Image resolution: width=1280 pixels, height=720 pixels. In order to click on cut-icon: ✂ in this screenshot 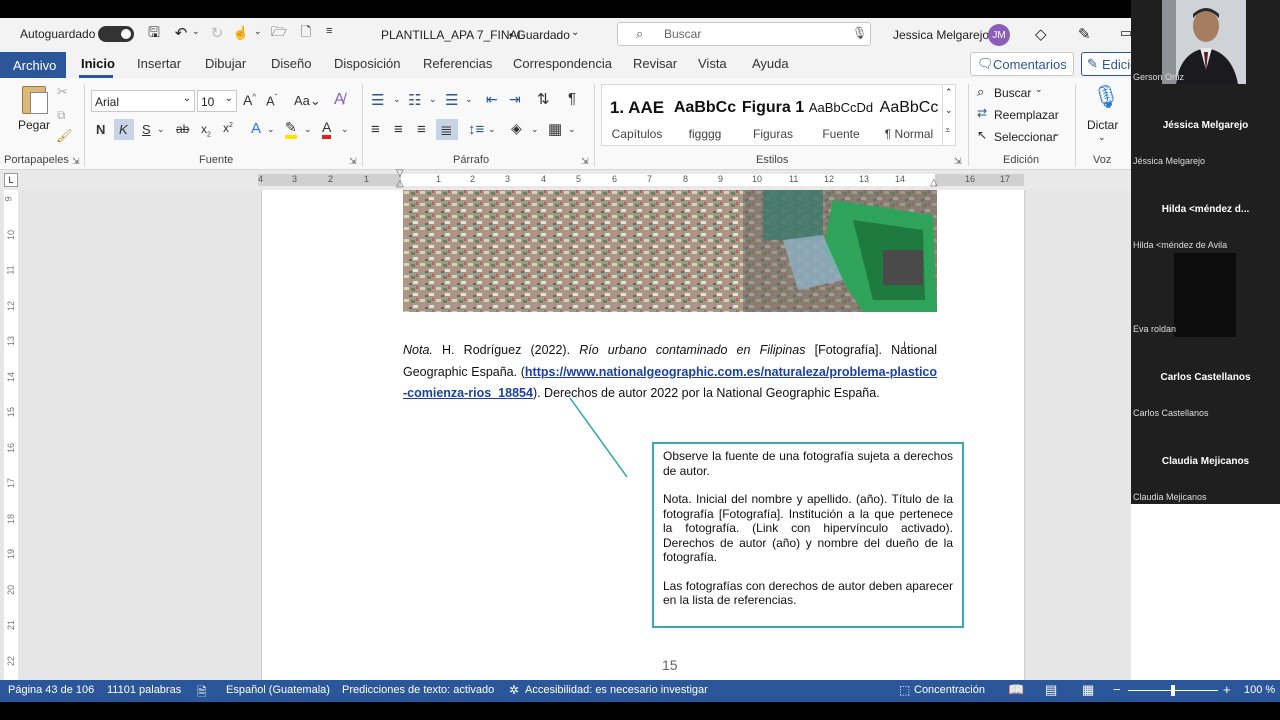, I will do `click(62, 92)`.